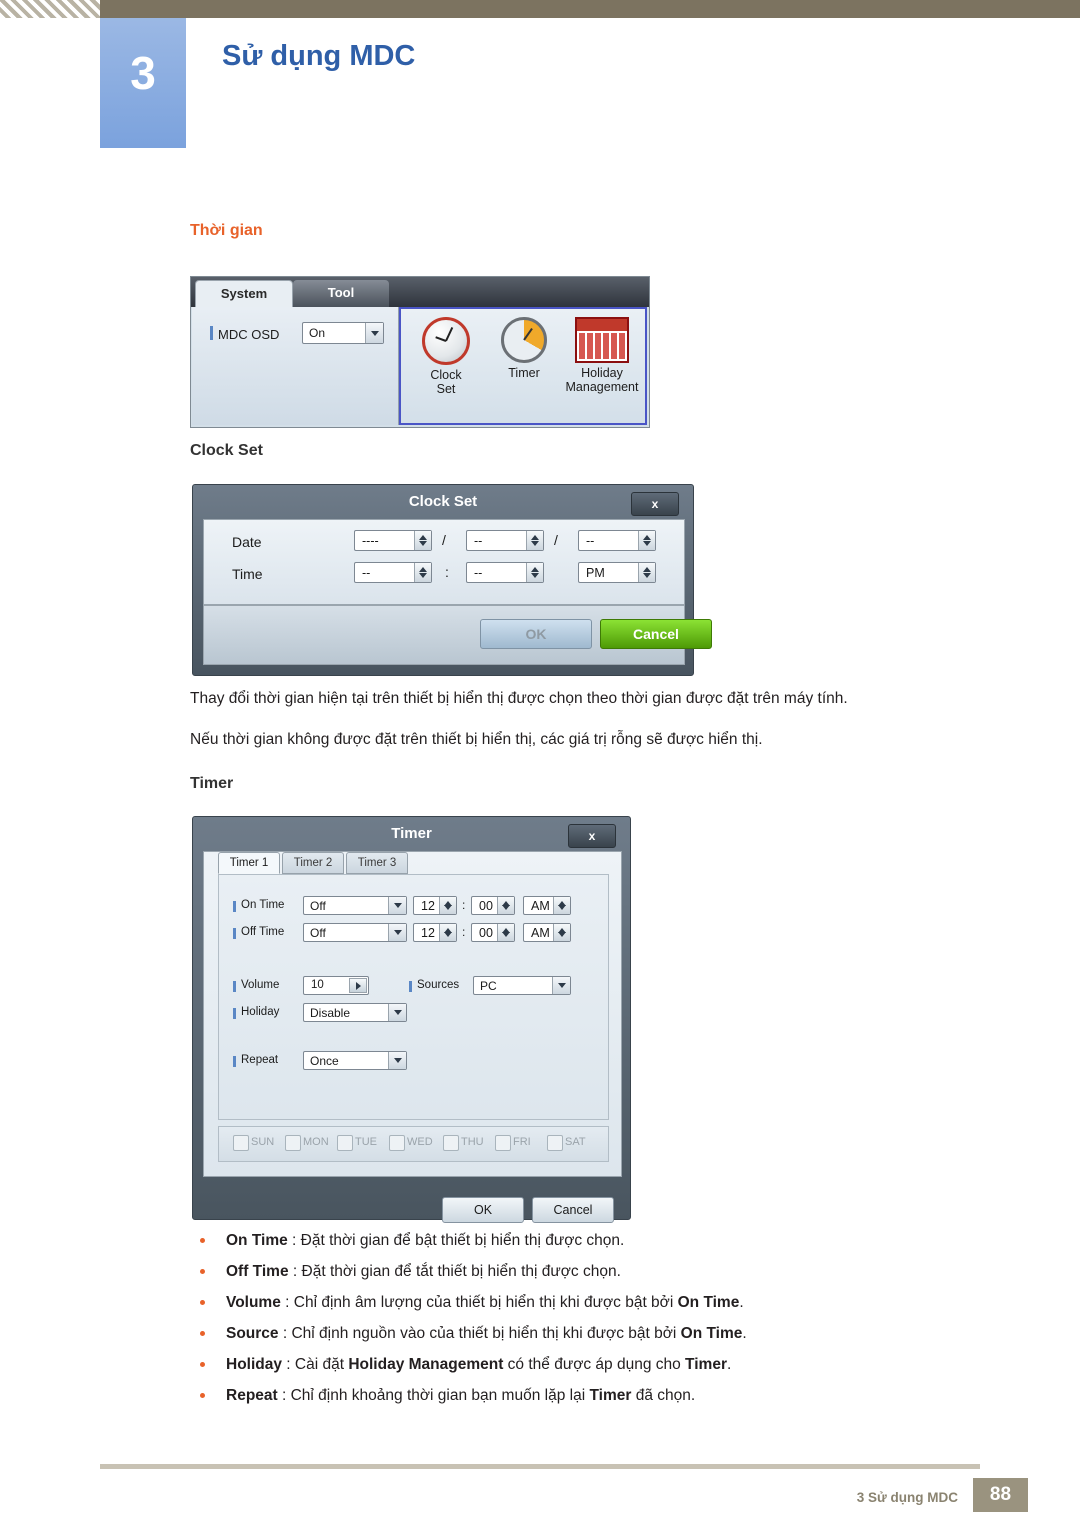  I want to click on chevron-down-icon, so click(397, 905).